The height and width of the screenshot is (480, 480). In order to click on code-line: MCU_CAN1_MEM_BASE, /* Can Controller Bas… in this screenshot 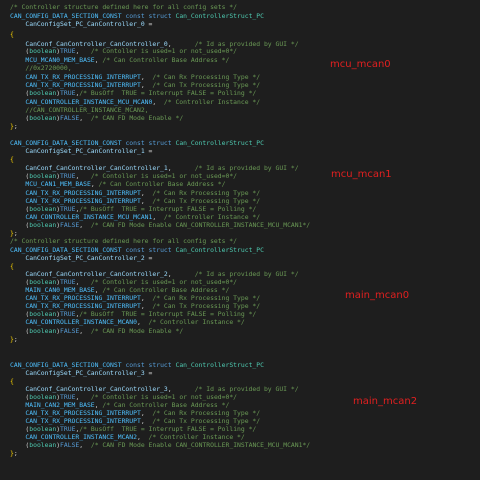, I will do `click(245, 184)`.